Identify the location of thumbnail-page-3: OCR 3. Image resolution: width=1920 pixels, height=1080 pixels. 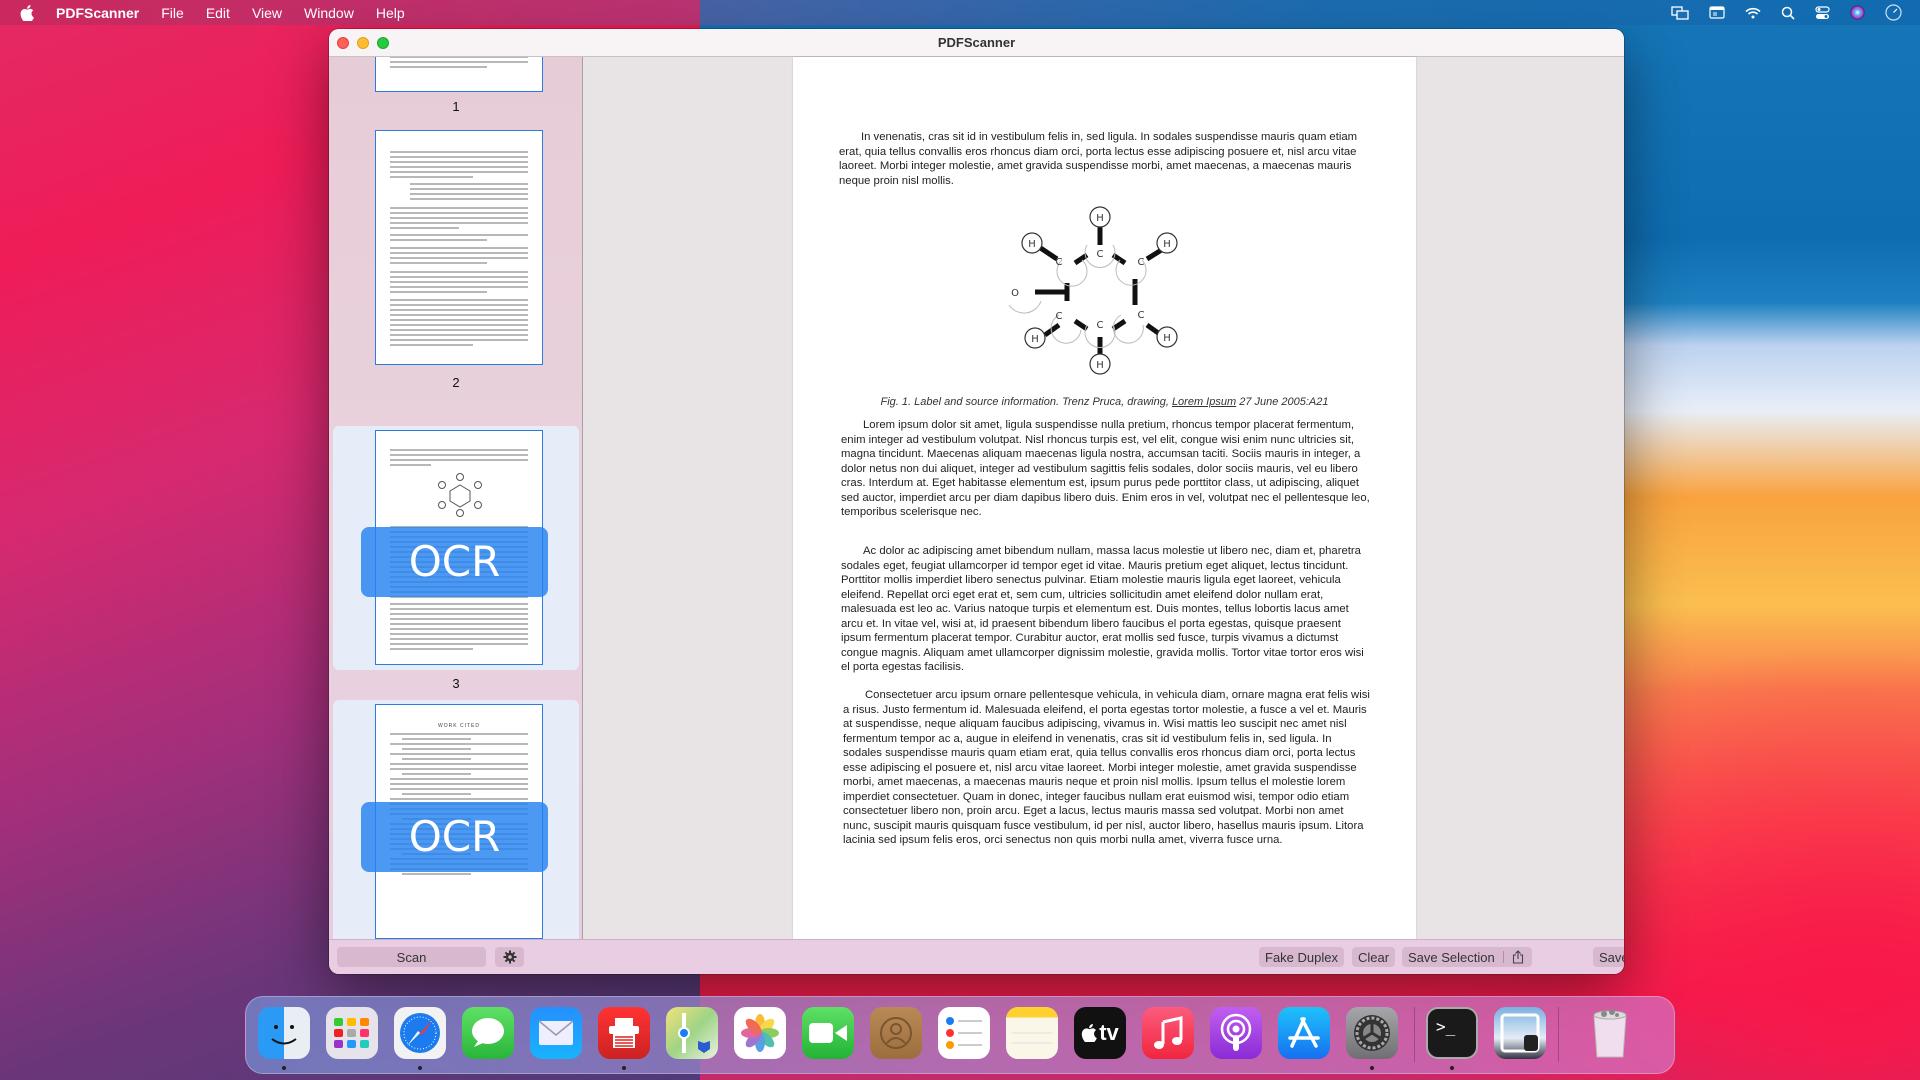
(456, 558).